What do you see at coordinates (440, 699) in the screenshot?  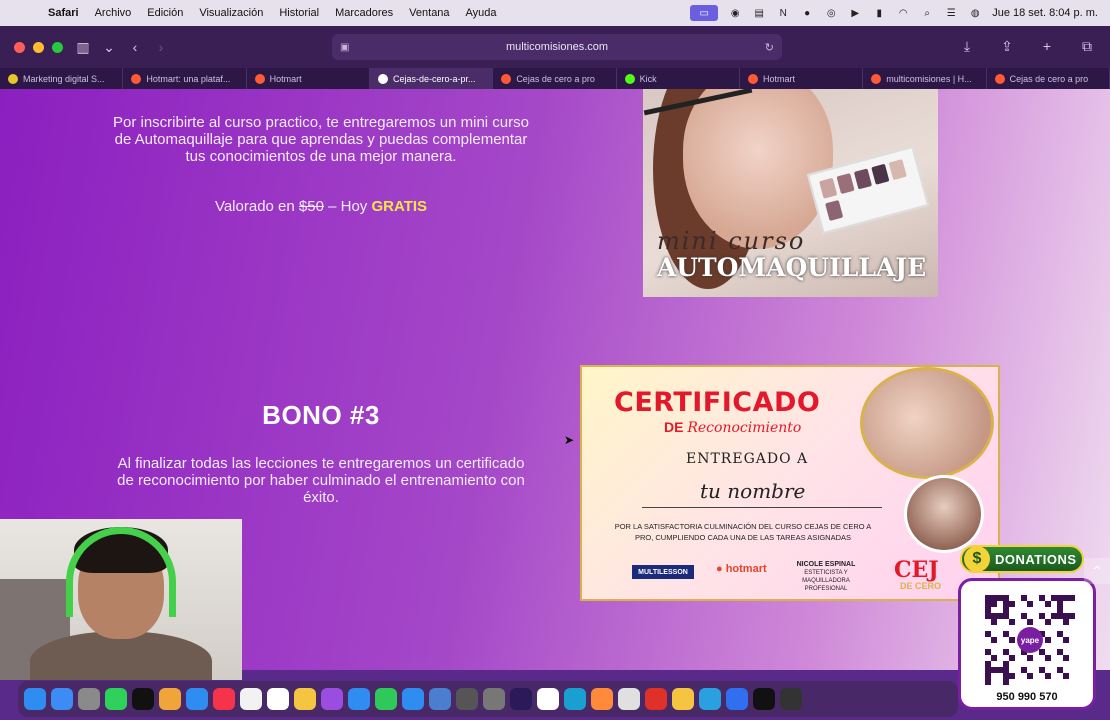 I see `dock-preview-icon` at bounding box center [440, 699].